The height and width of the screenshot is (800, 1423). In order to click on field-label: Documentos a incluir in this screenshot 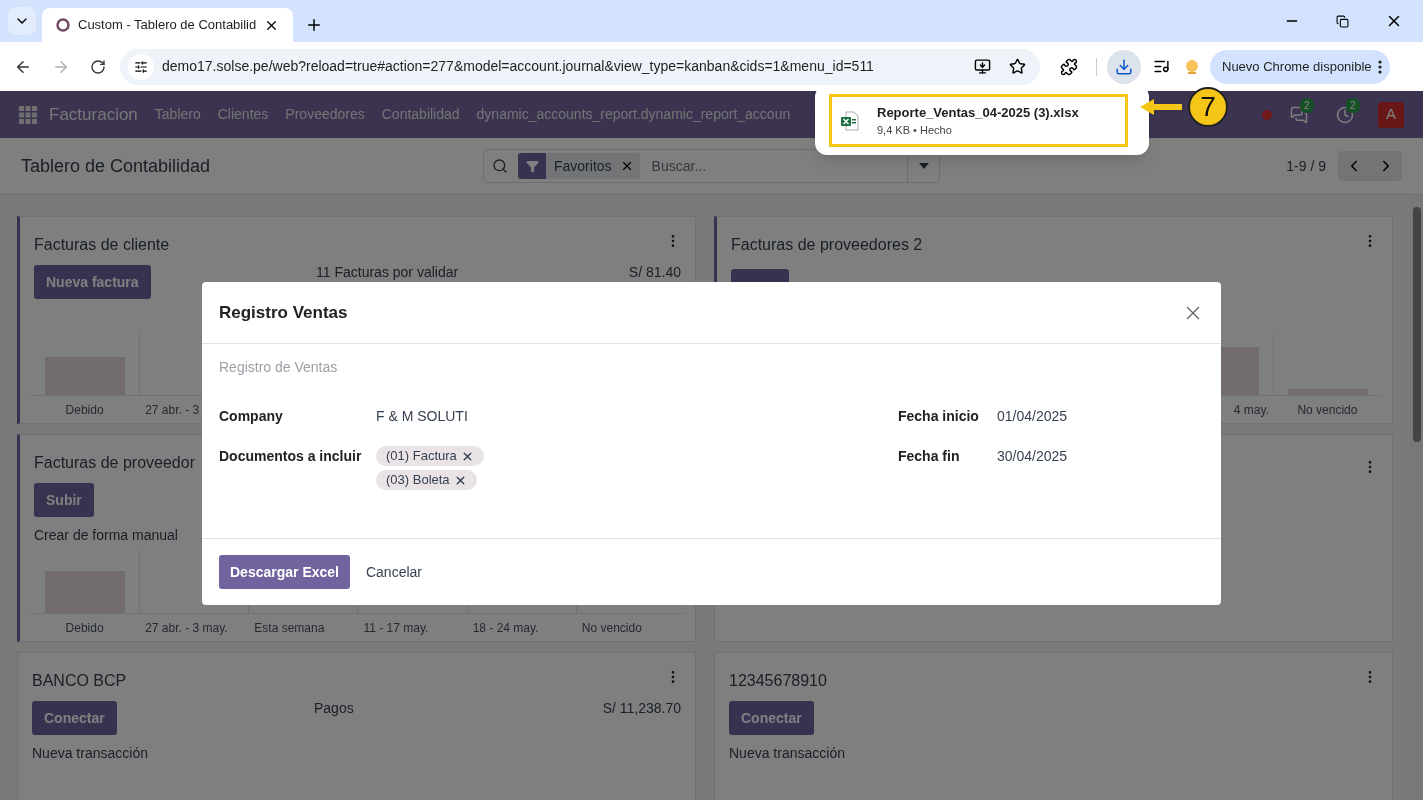, I will do `click(291, 456)`.